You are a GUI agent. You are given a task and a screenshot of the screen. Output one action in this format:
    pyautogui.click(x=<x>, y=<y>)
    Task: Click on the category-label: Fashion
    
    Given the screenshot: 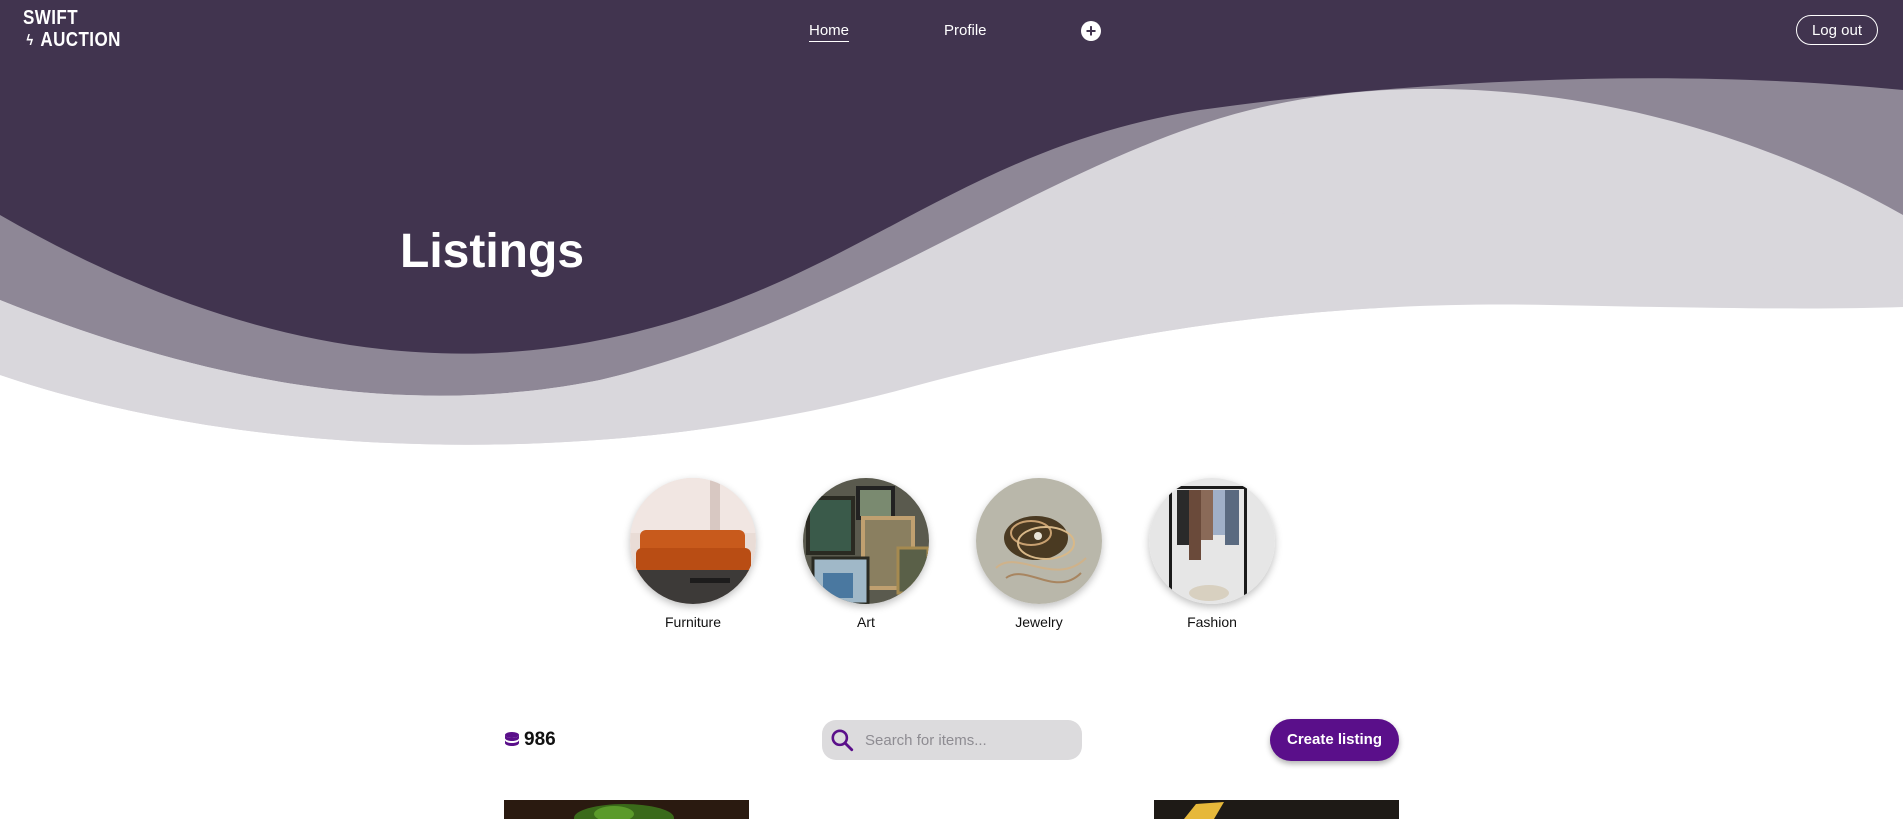 What is the action you would take?
    pyautogui.click(x=1212, y=622)
    